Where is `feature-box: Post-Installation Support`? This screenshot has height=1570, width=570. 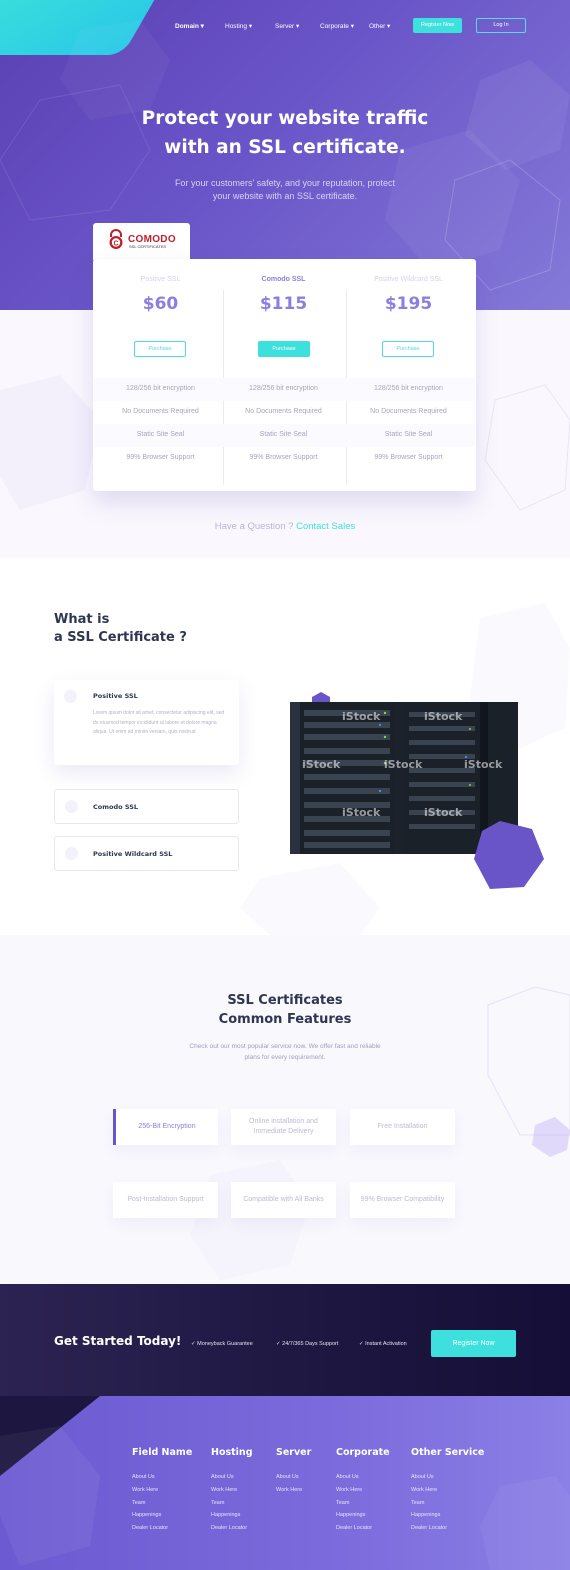
feature-box: Post-Installation Support is located at coordinates (165, 1200).